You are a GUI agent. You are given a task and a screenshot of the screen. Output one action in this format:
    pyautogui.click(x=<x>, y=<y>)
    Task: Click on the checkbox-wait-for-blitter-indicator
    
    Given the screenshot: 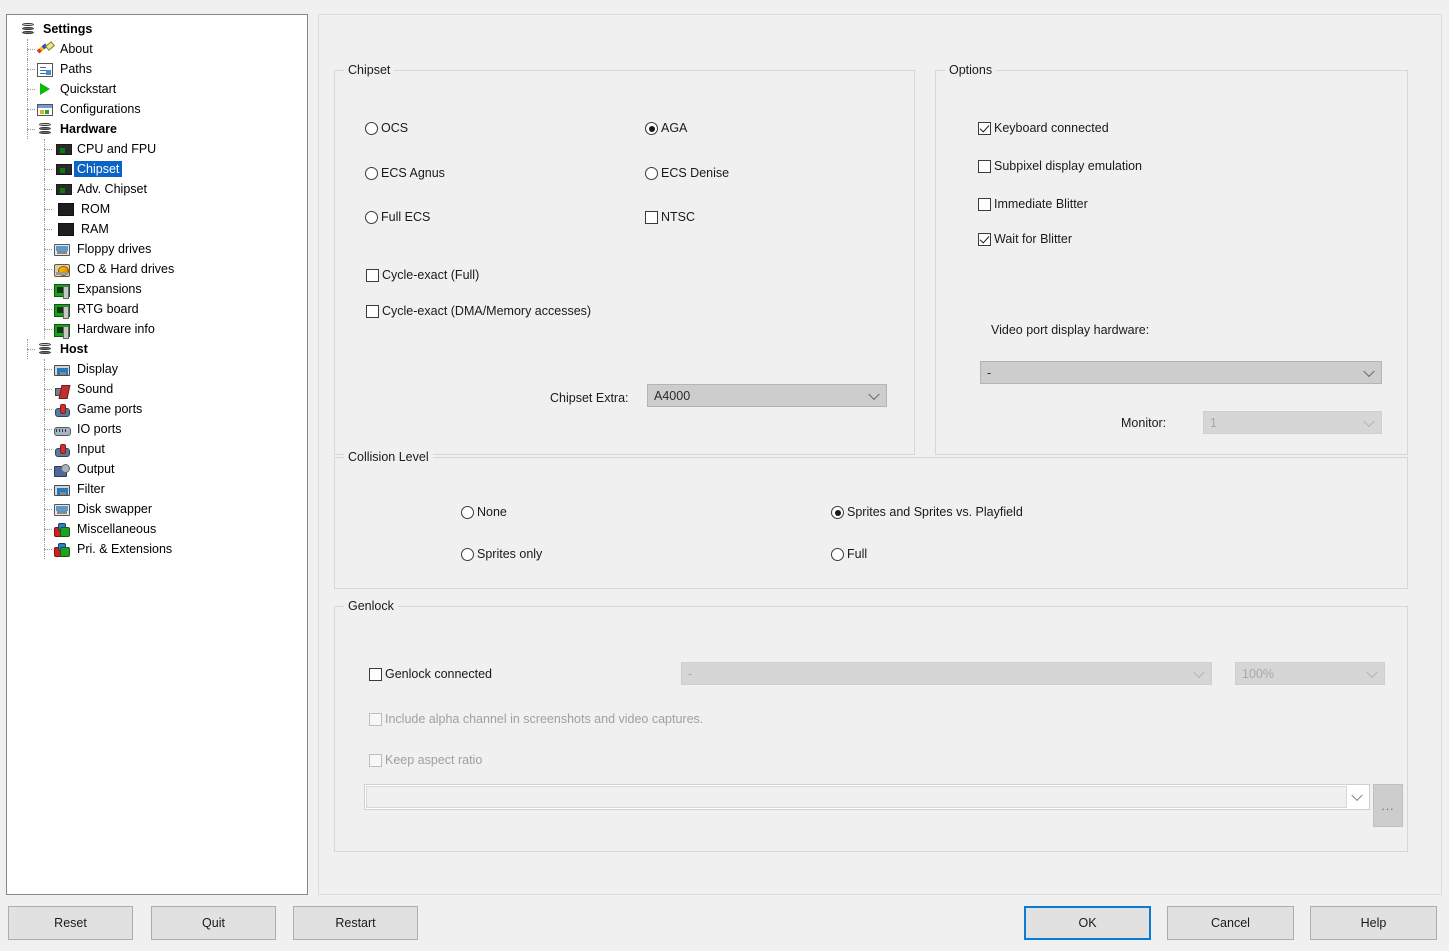 What is the action you would take?
    pyautogui.click(x=984, y=239)
    